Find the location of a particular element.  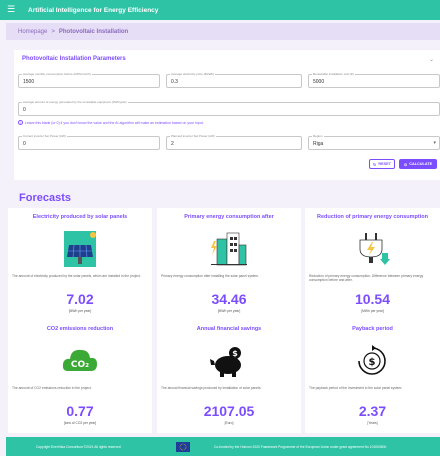

calculate-button: ⊙ CALCULATE is located at coordinates (418, 164).